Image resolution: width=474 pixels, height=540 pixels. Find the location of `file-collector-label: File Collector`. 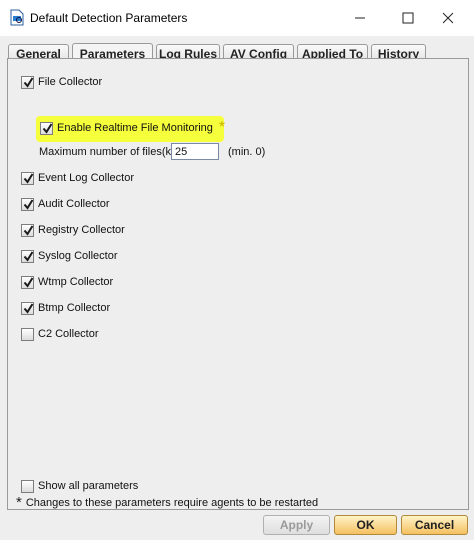

file-collector-label: File Collector is located at coordinates (70, 82).